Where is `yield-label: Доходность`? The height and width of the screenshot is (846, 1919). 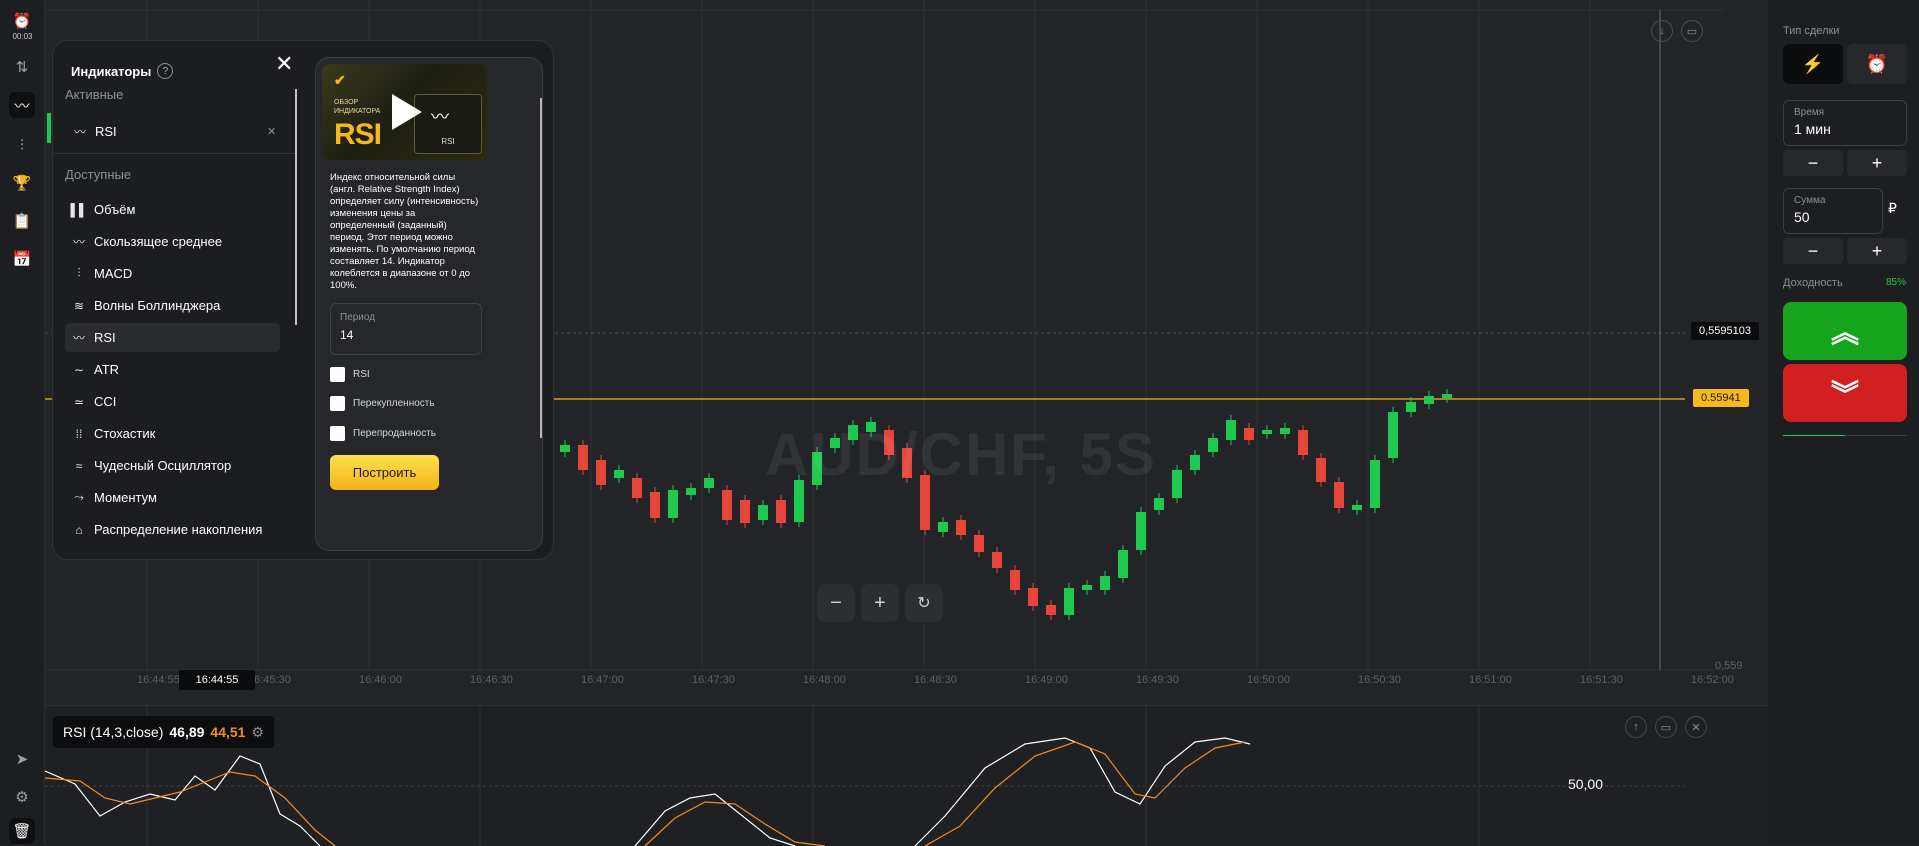 yield-label: Доходность is located at coordinates (1813, 283).